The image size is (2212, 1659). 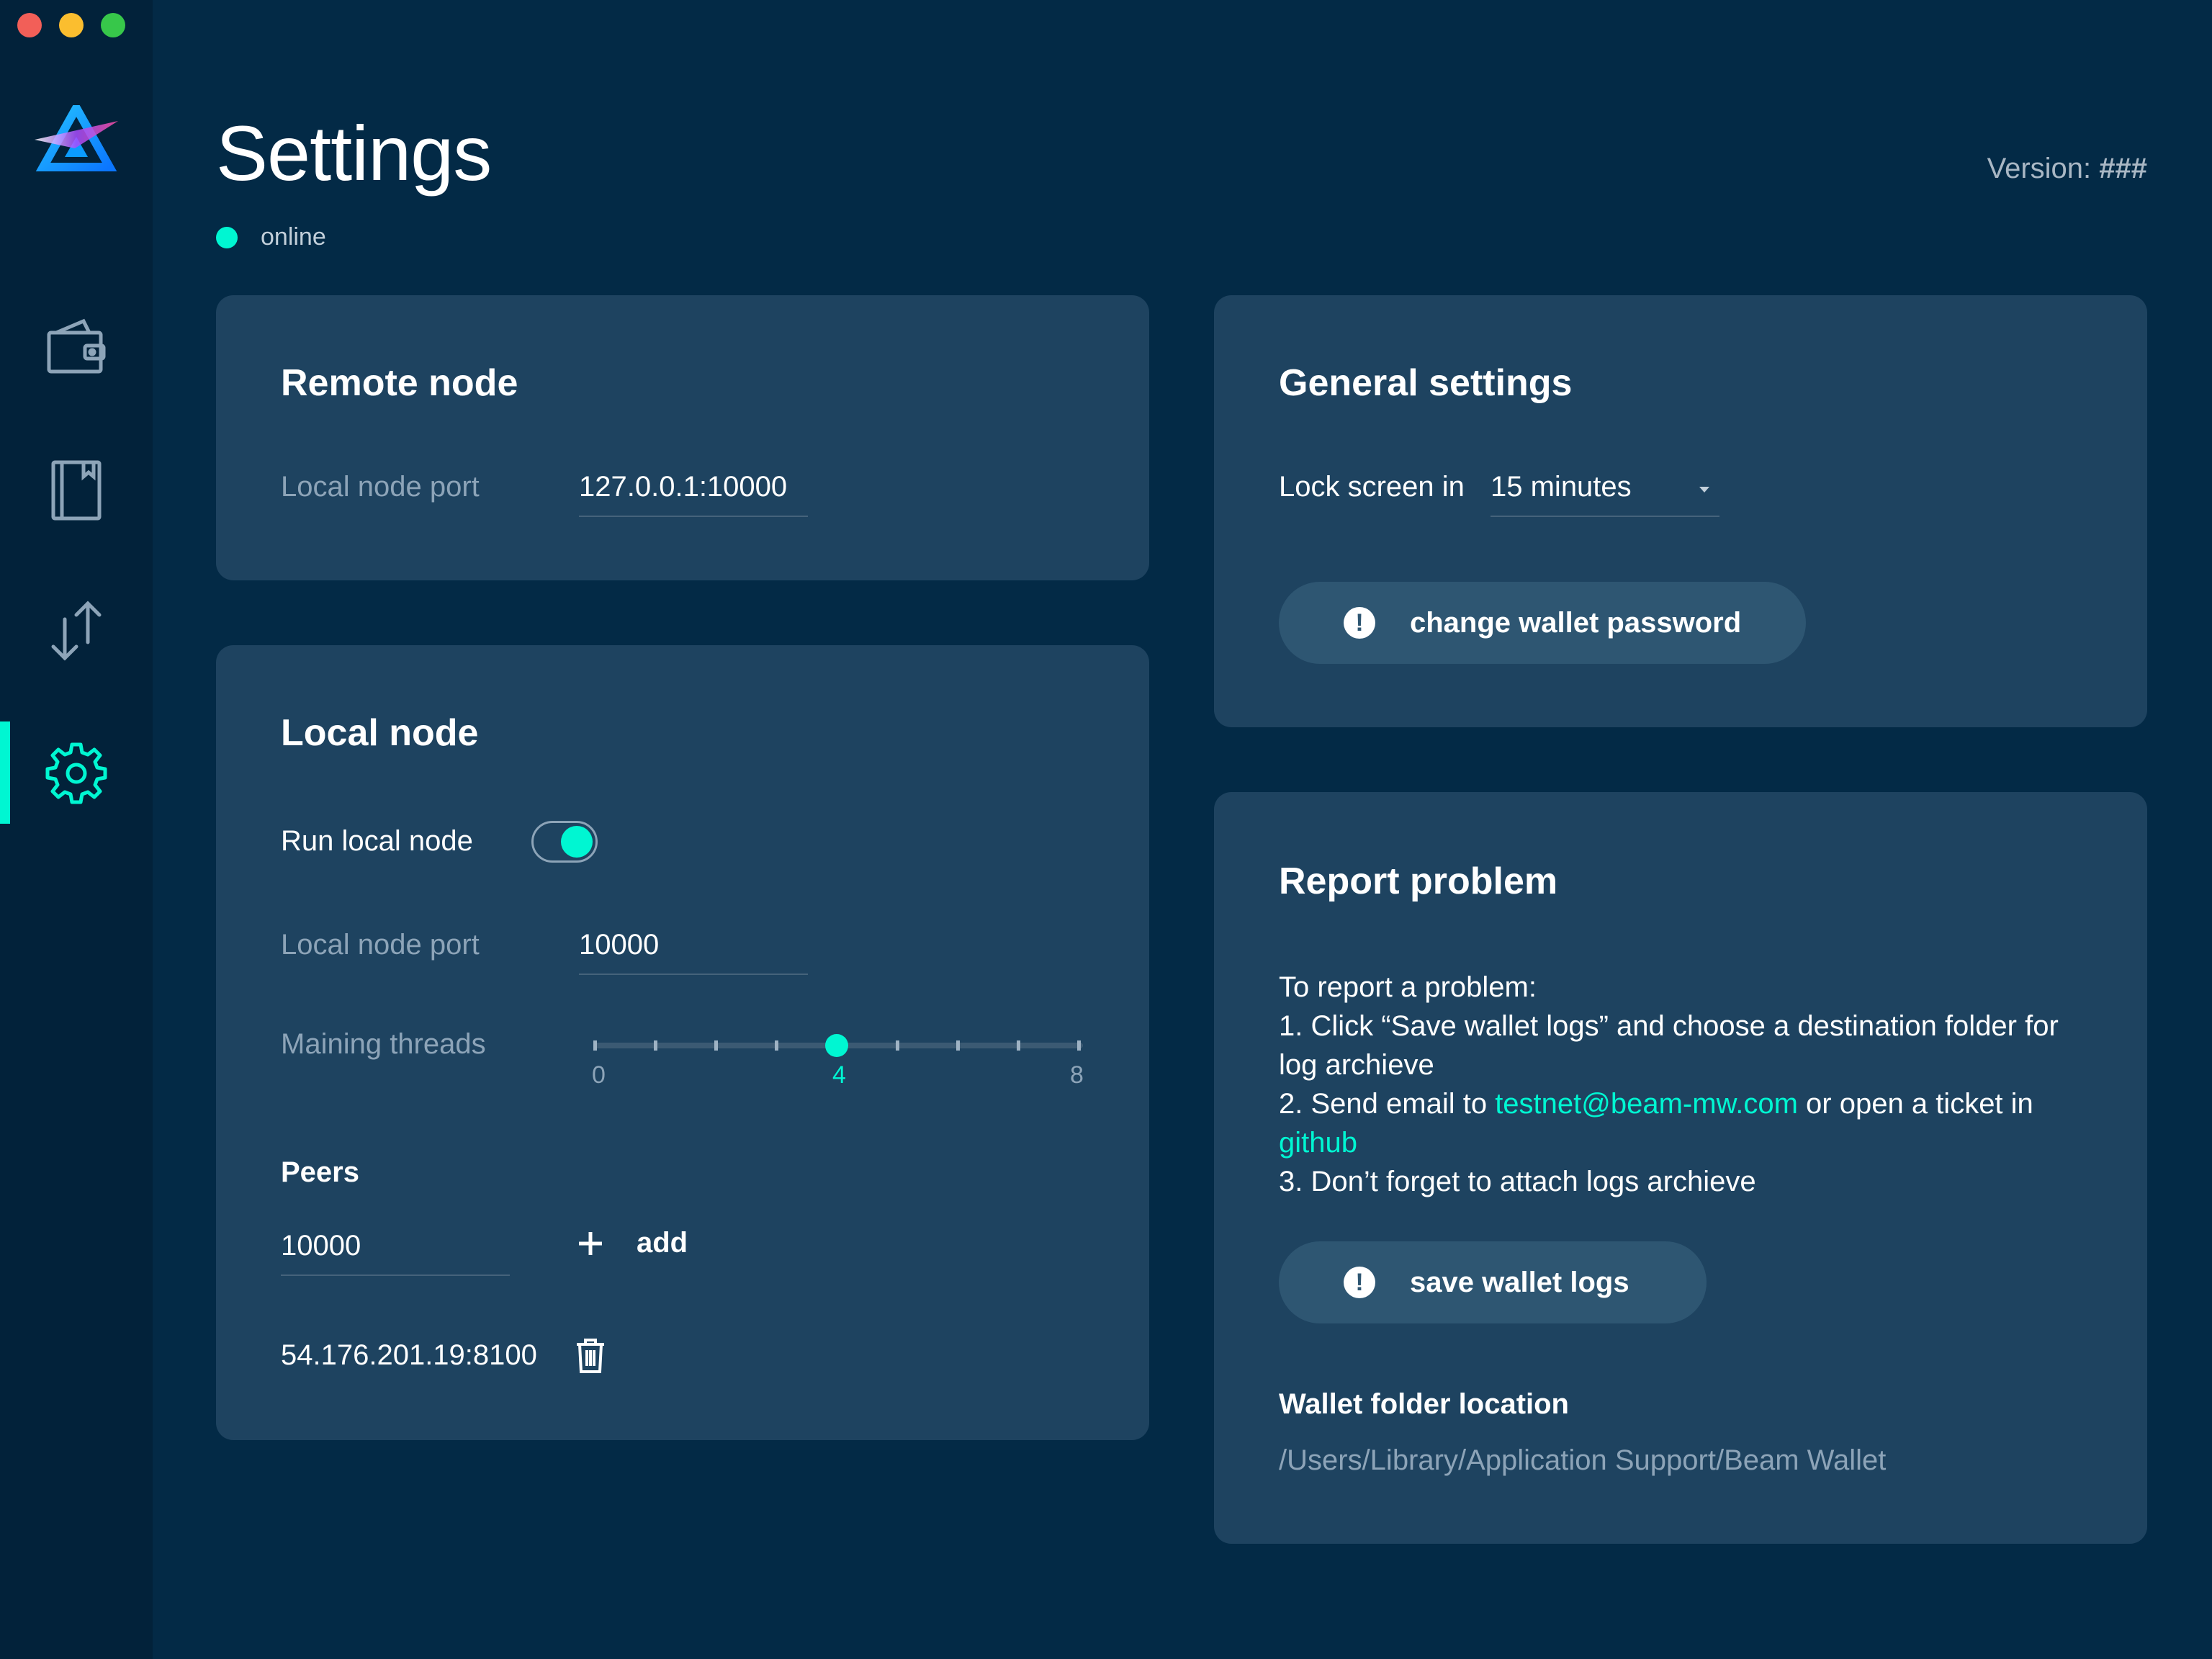 I want to click on add-peer-label: add, so click(x=662, y=1243).